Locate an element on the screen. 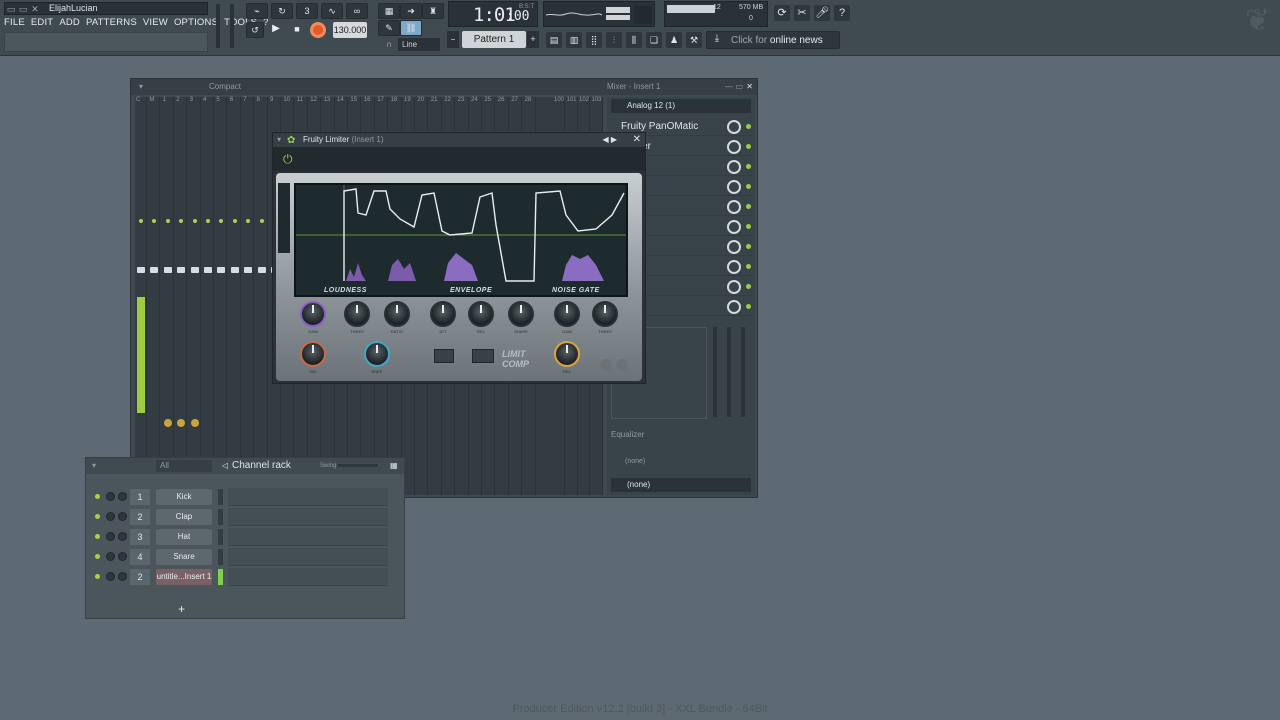 The image size is (1280, 720). snap-selector: Line is located at coordinates (419, 44).